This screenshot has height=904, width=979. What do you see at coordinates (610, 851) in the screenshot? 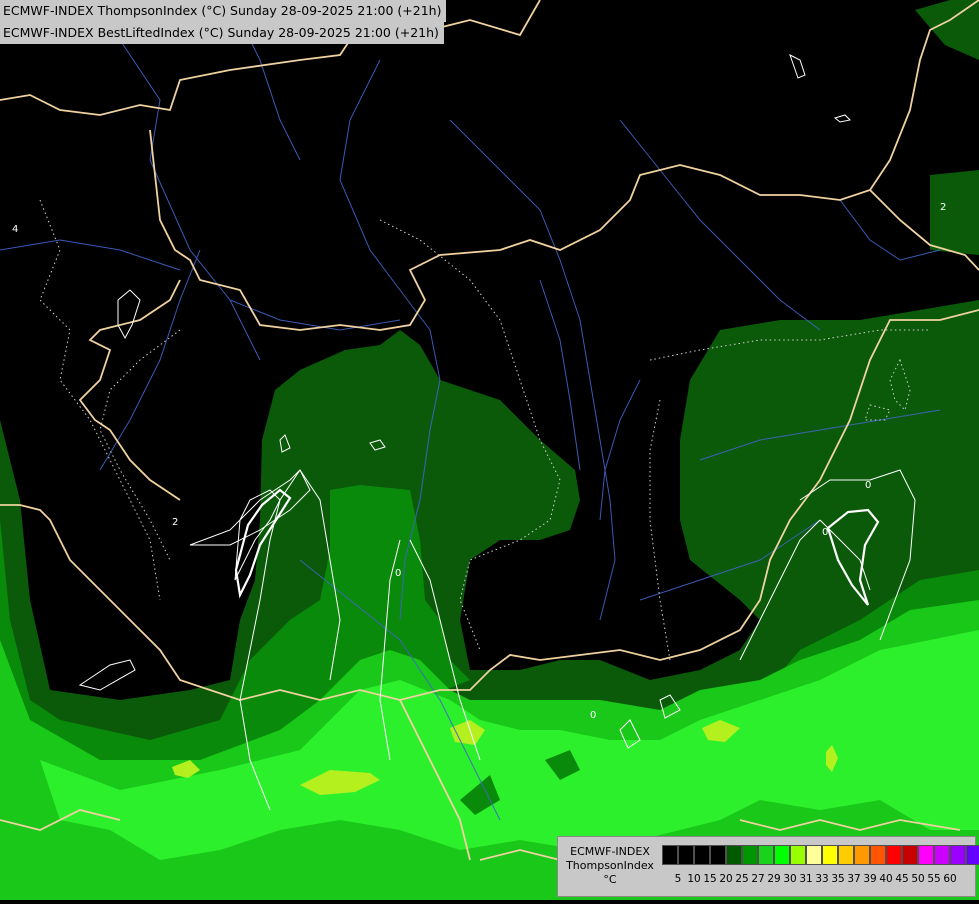
I see `legend-title-model: ECMWF-INDEX` at bounding box center [610, 851].